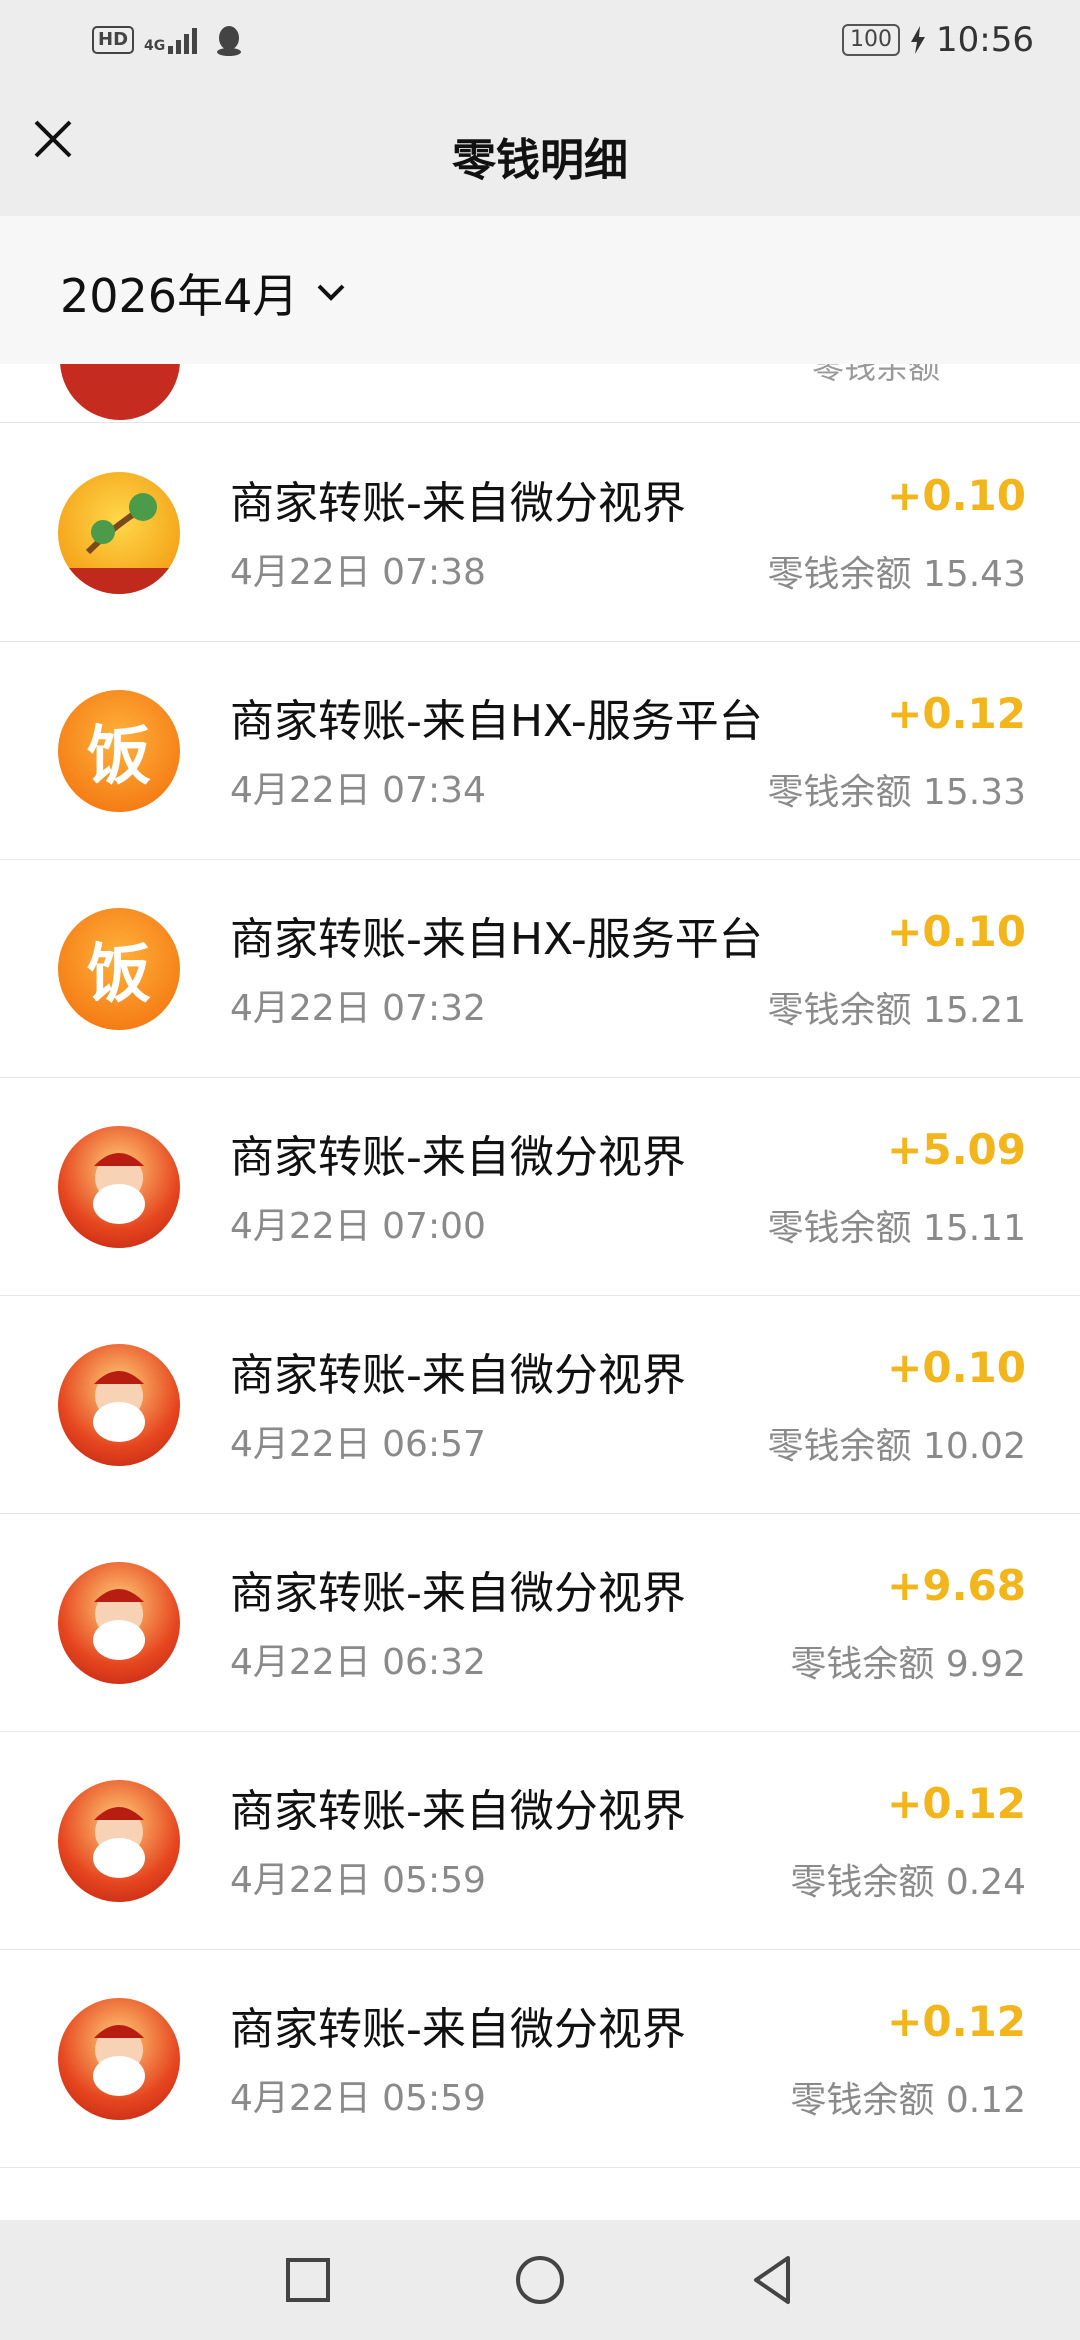 The width and height of the screenshot is (1080, 2340). I want to click on system-nav-bar, so click(540, 2280).